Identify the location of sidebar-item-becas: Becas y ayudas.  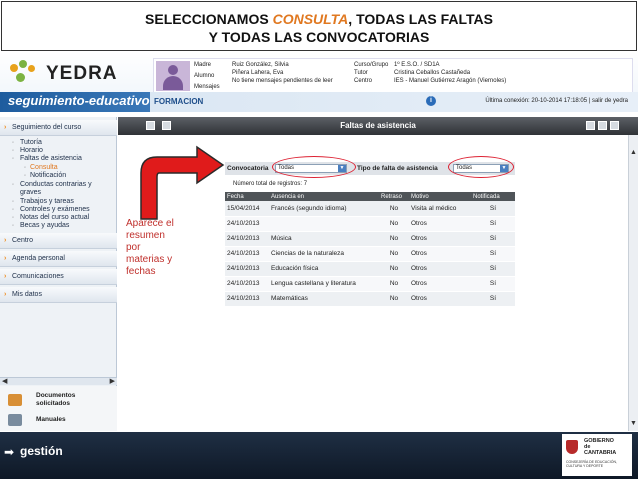
(58, 226).